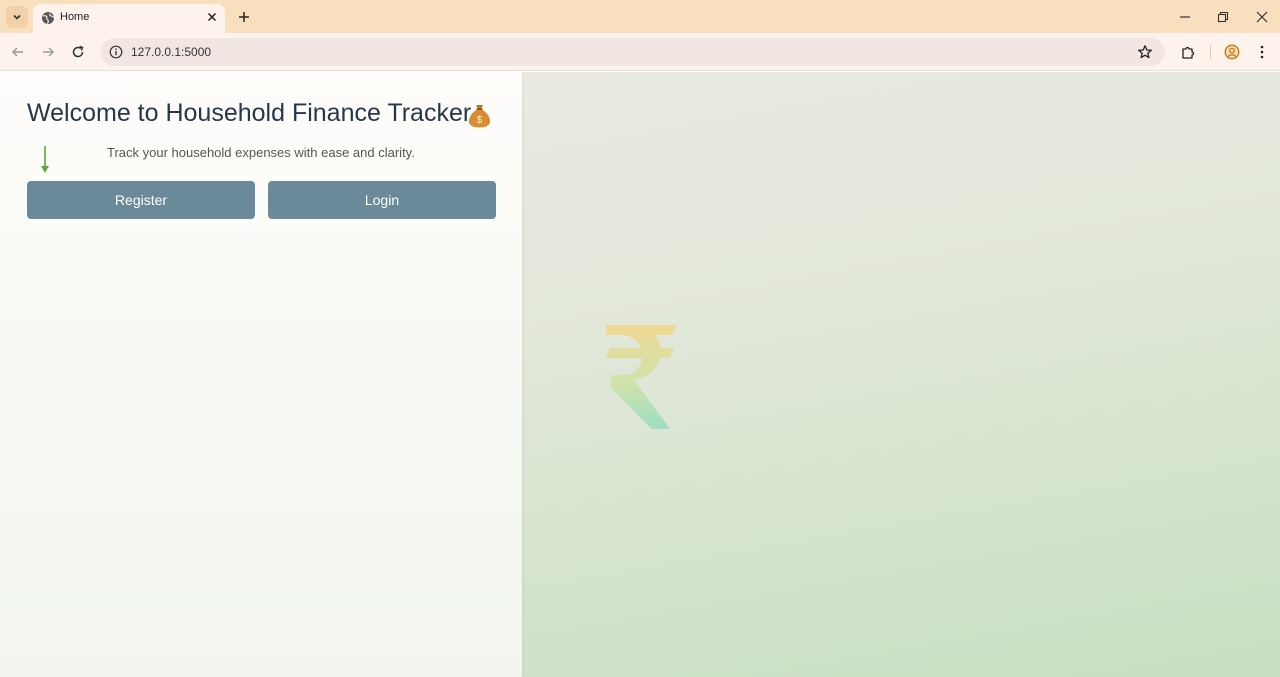  I want to click on rupee-icon, so click(641, 377).